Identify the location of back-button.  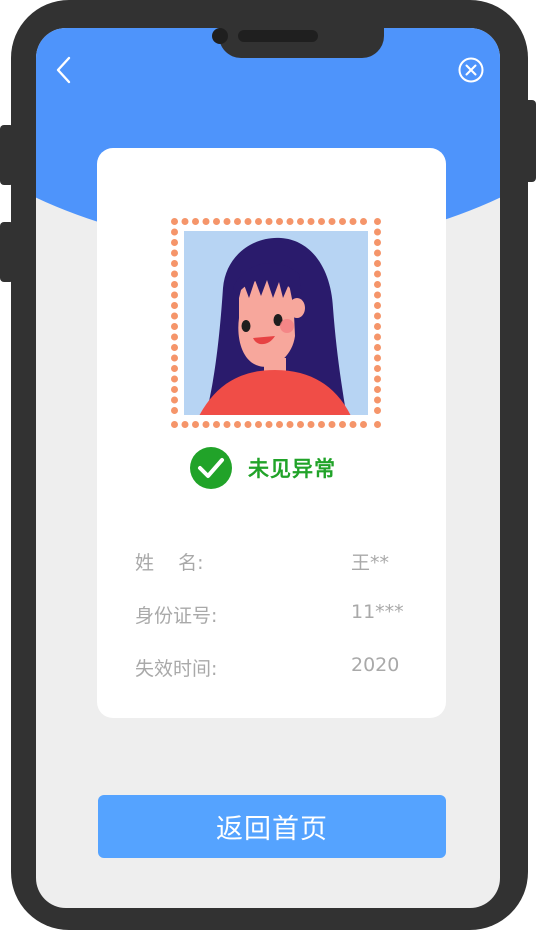
(65, 70).